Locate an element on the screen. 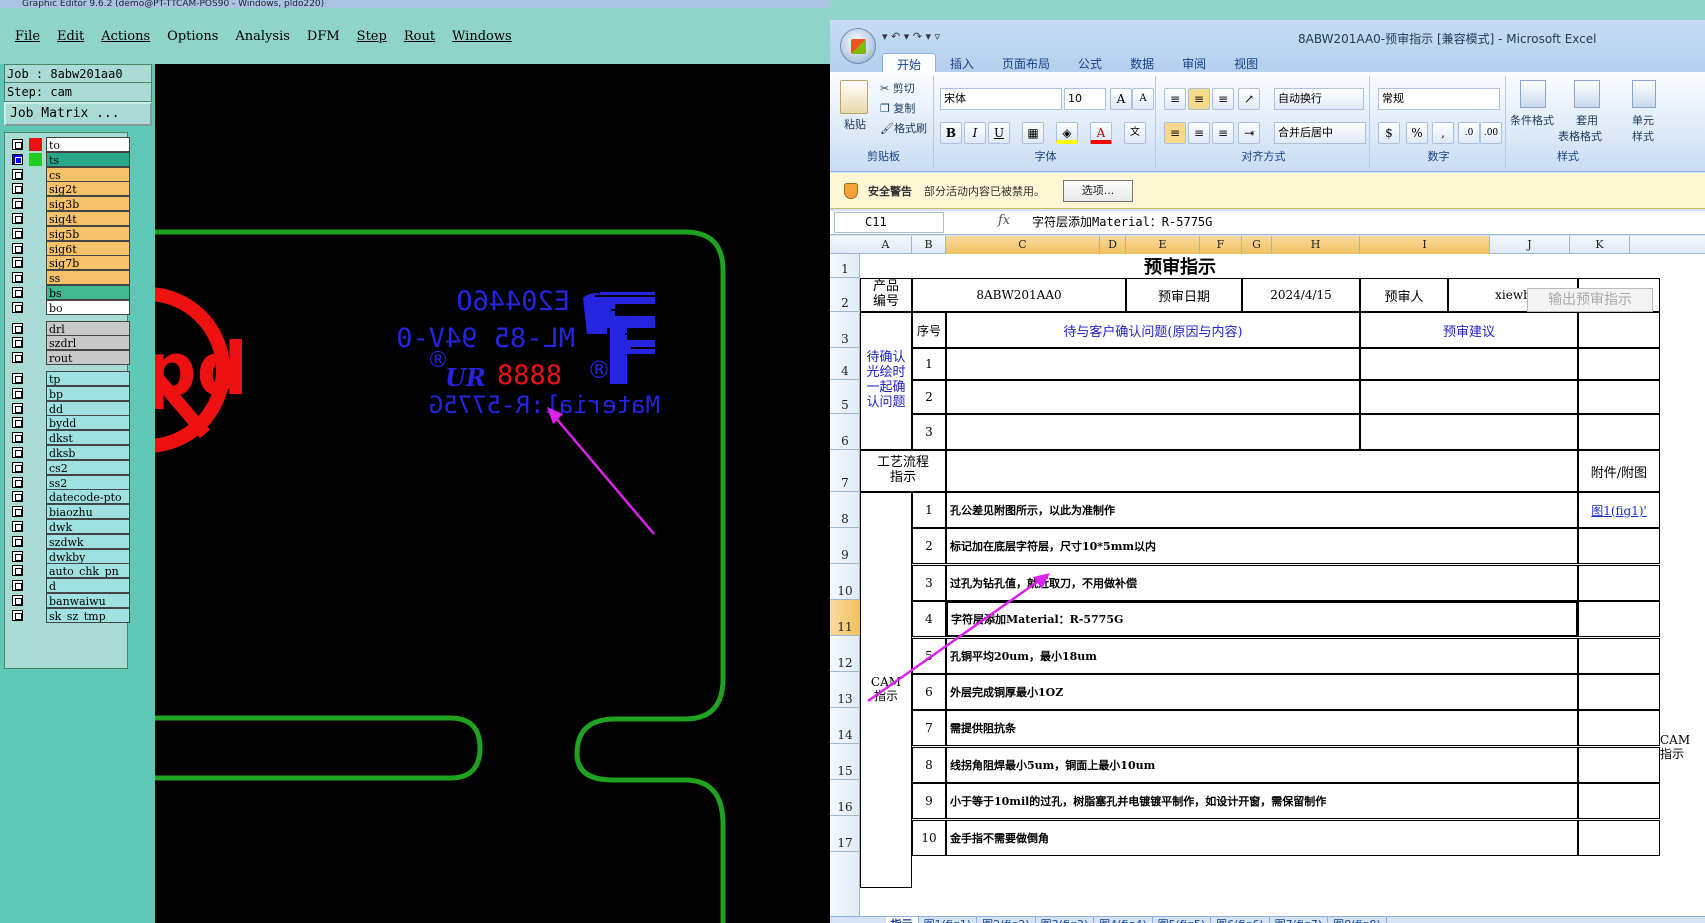  sheet-nav-buttons: ◂◂ ◂ ▸ ▸▸ is located at coordinates (858, 921).